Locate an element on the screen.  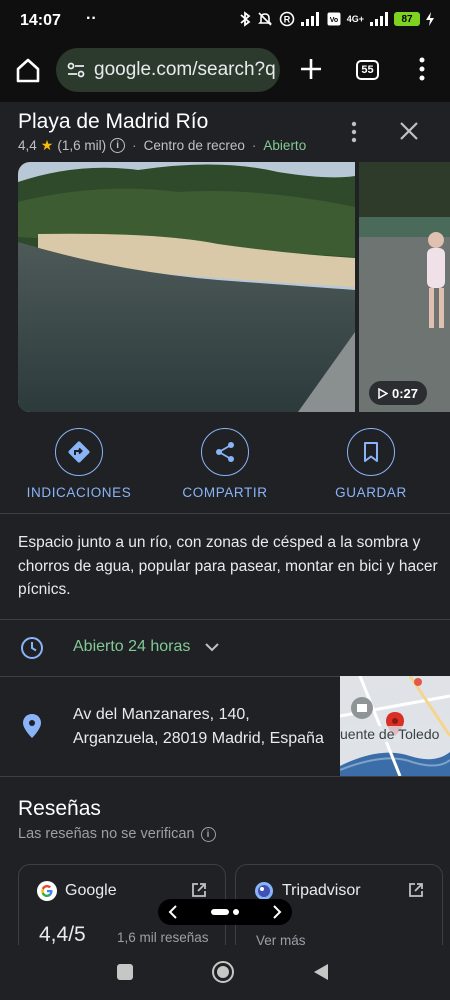
review-source-name: Google is located at coordinates (91, 890).